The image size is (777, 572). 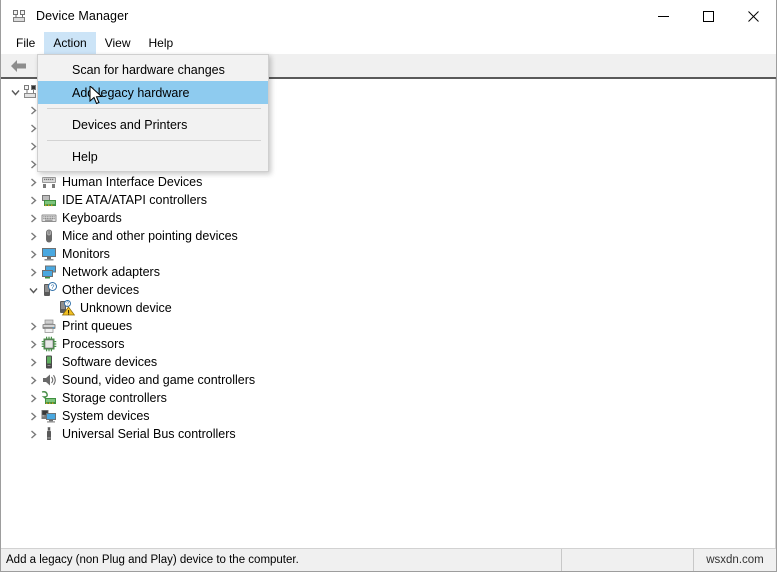 I want to click on minimize-icon, so click(x=663, y=16).